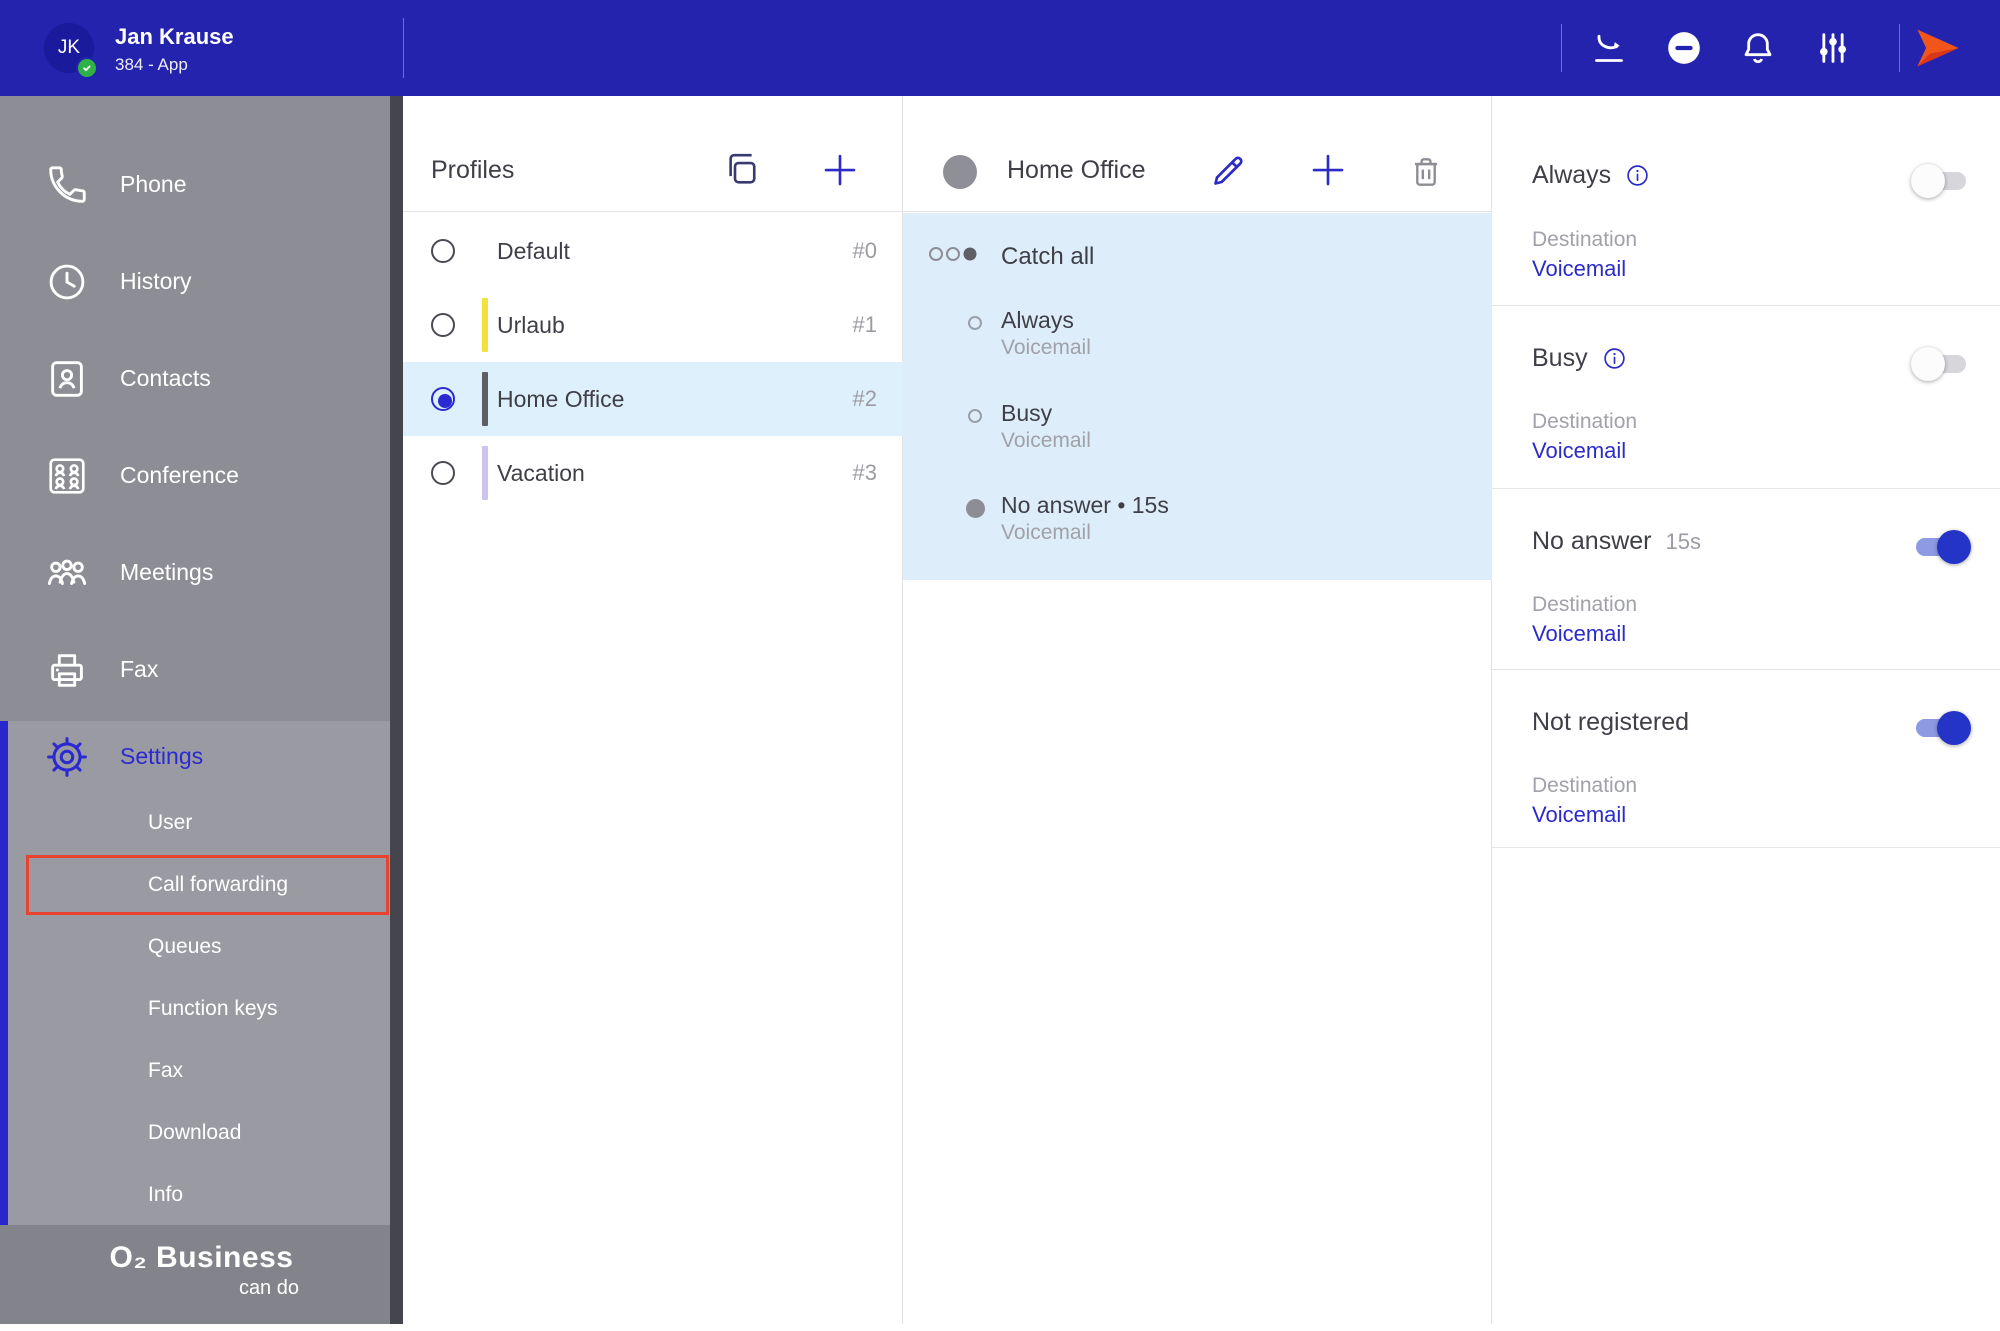  I want to click on no-answer-toggle, so click(1942, 547).